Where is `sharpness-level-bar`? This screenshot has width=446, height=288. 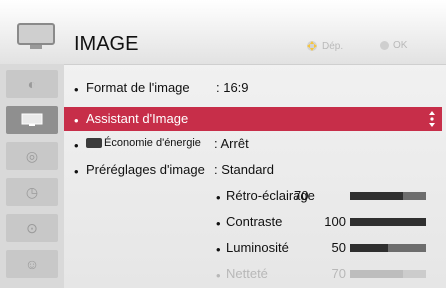
sharpness-level-bar is located at coordinates (388, 274).